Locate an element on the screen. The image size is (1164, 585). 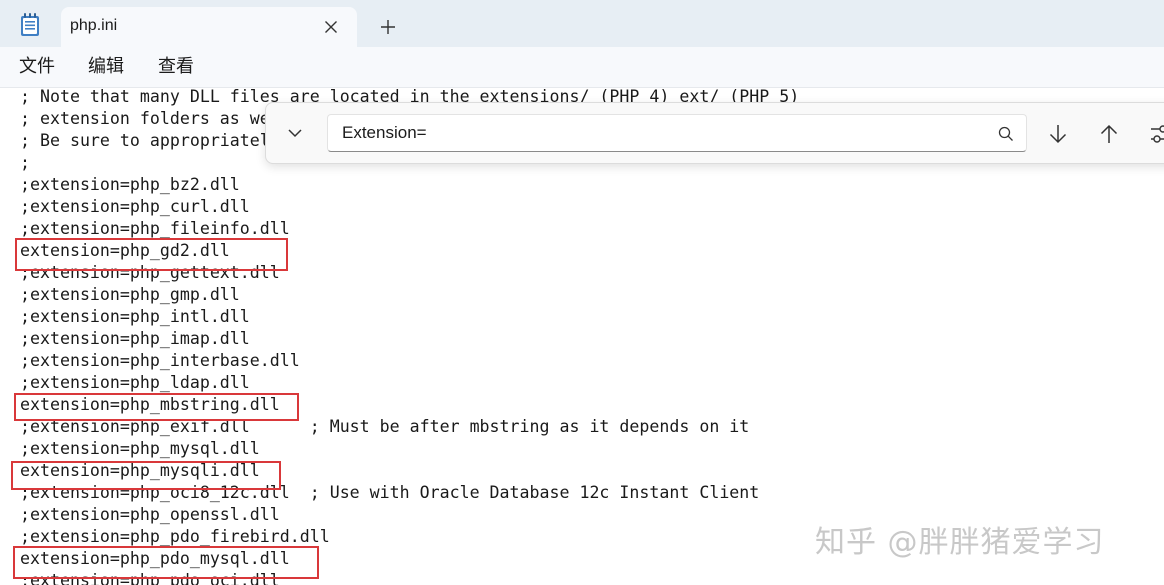
code-line: ;extension=php_fileinfo.dll is located at coordinates (155, 228).